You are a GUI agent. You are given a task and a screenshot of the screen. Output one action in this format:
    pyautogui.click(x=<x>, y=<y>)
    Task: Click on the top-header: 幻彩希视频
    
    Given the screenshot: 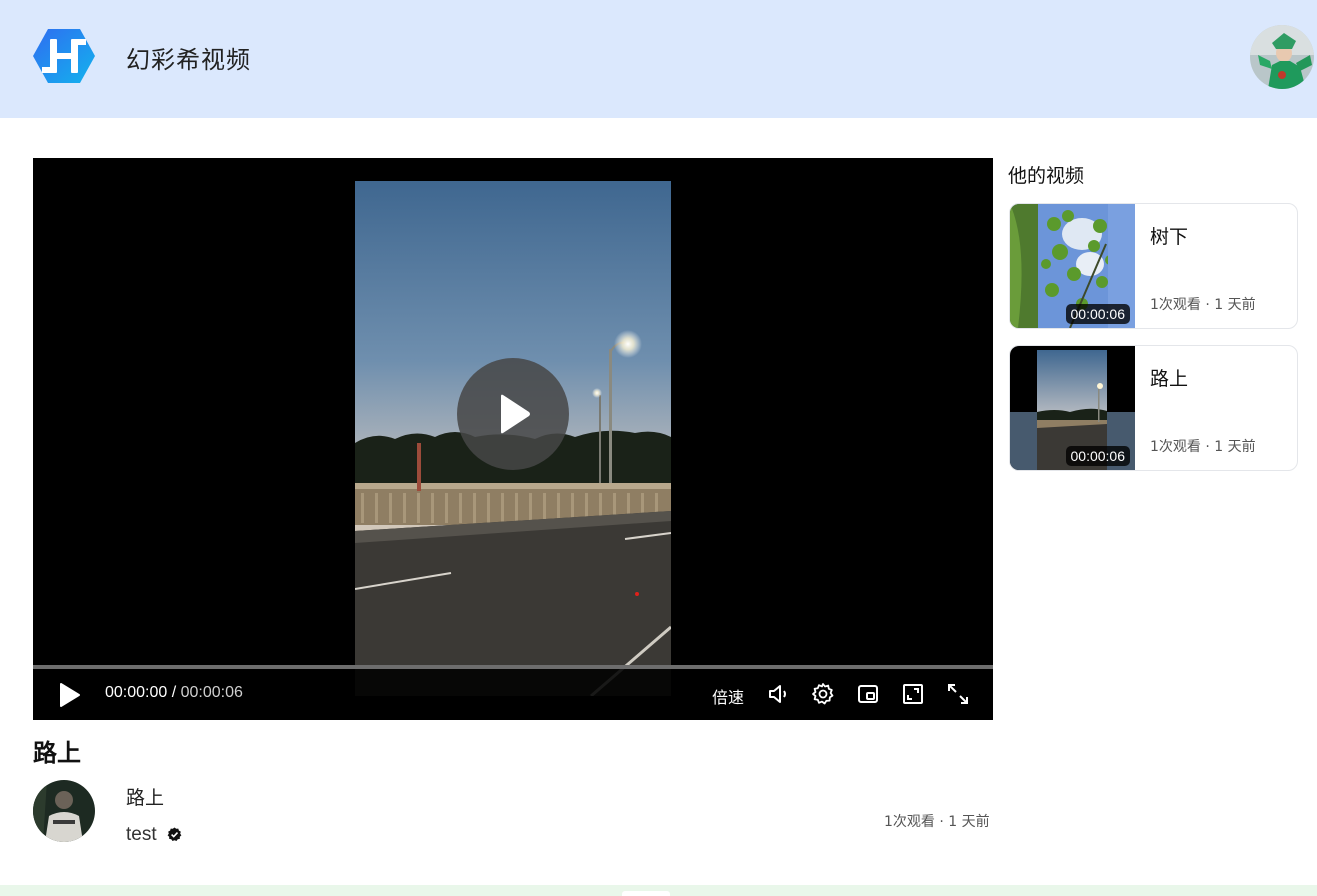 What is the action you would take?
    pyautogui.click(x=658, y=59)
    